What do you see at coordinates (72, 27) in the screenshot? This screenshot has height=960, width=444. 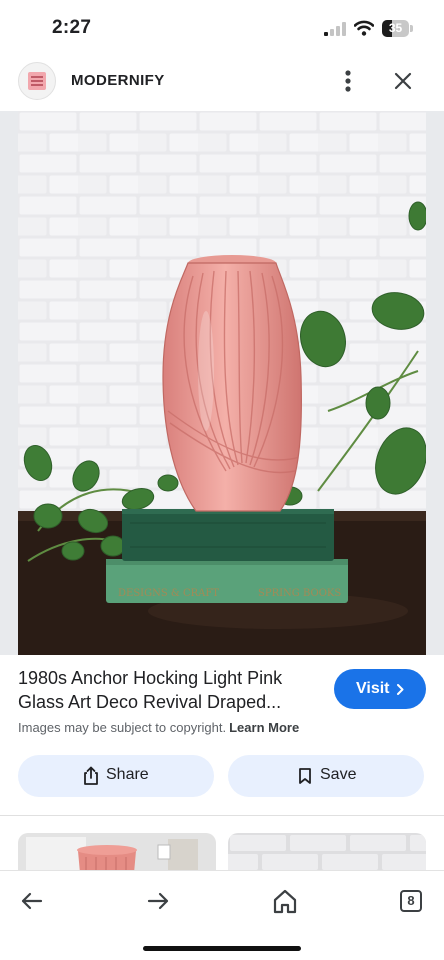 I see `status-time: 2:27` at bounding box center [72, 27].